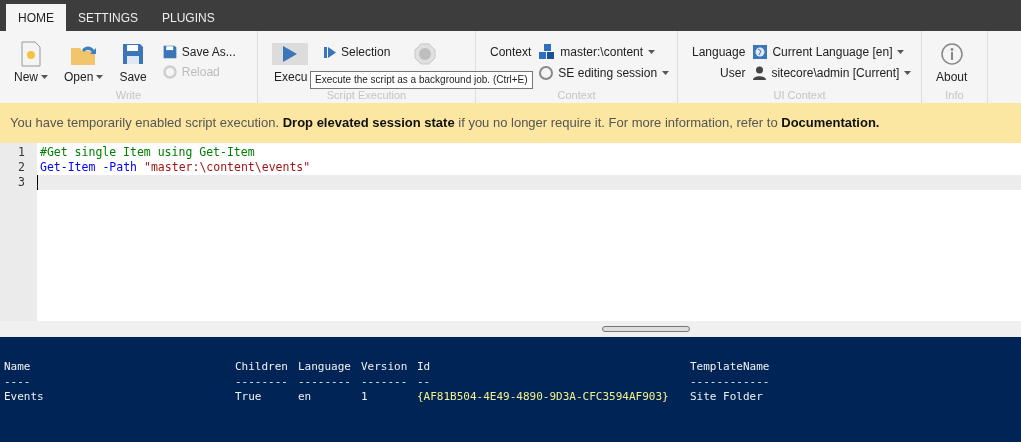  Describe the element at coordinates (511, 52) in the screenshot. I see `field-label: Context` at that location.